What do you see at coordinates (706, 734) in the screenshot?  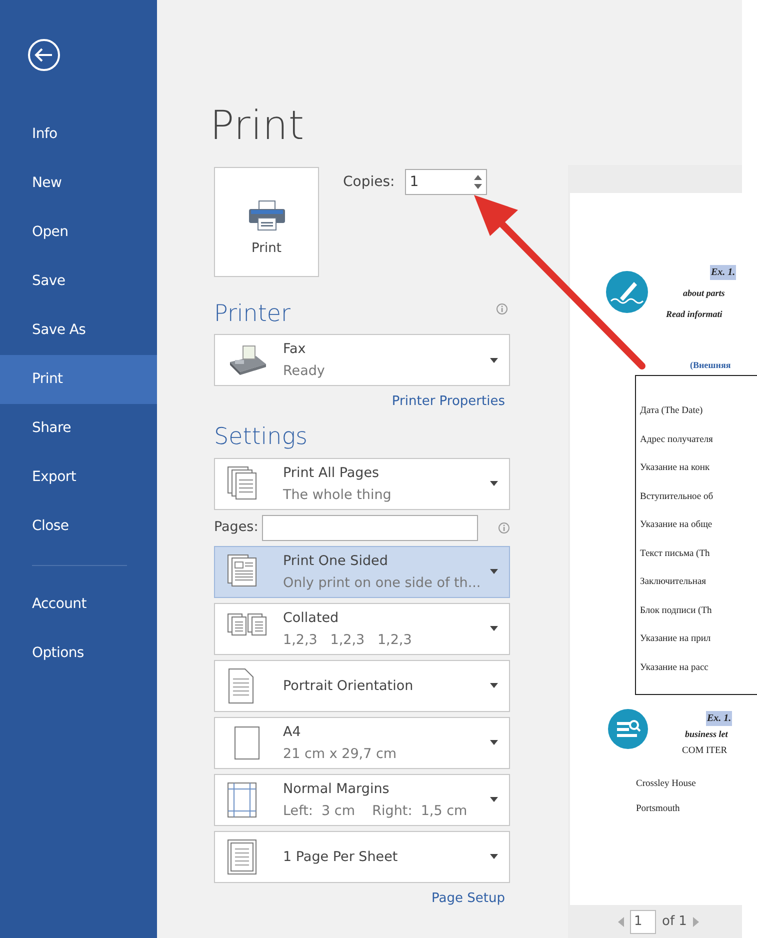 I see `document-text: business let` at bounding box center [706, 734].